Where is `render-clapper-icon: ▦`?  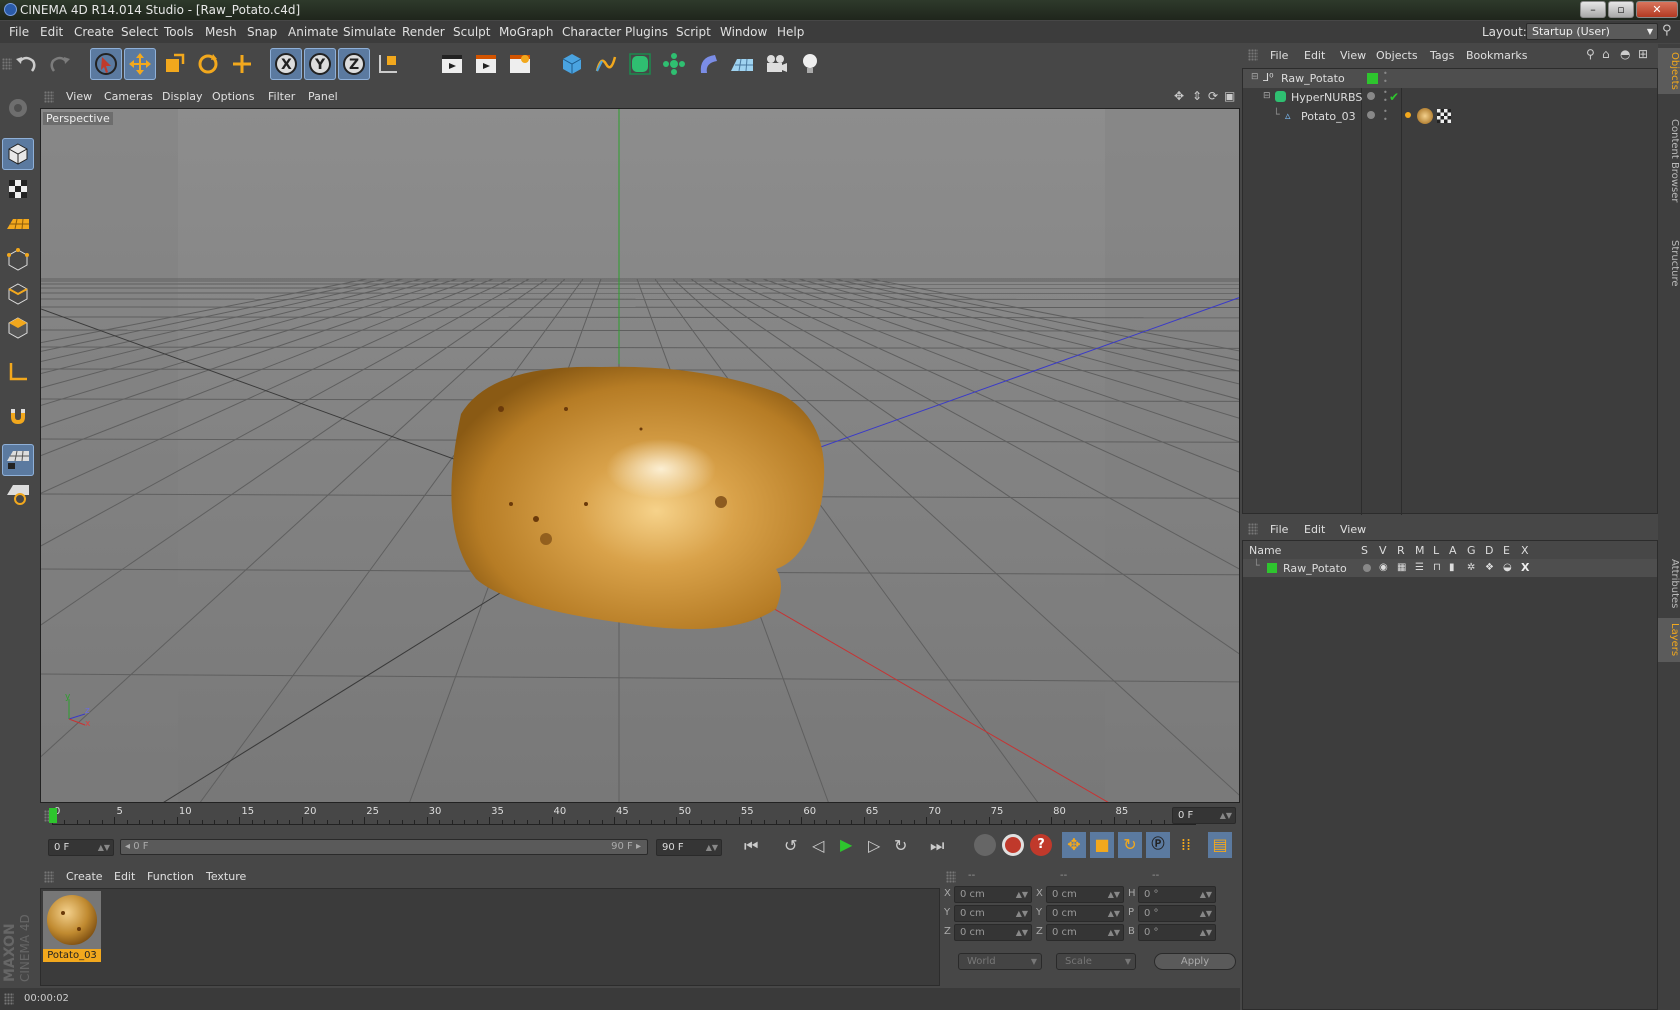 render-clapper-icon: ▦ is located at coordinates (1401, 567).